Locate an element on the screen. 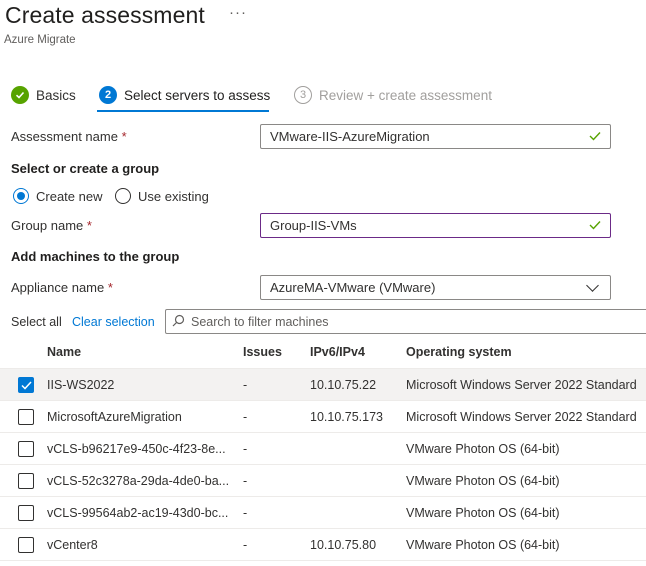 The width and height of the screenshot is (646, 566). radio-use-existing: Use existing is located at coordinates (162, 196).